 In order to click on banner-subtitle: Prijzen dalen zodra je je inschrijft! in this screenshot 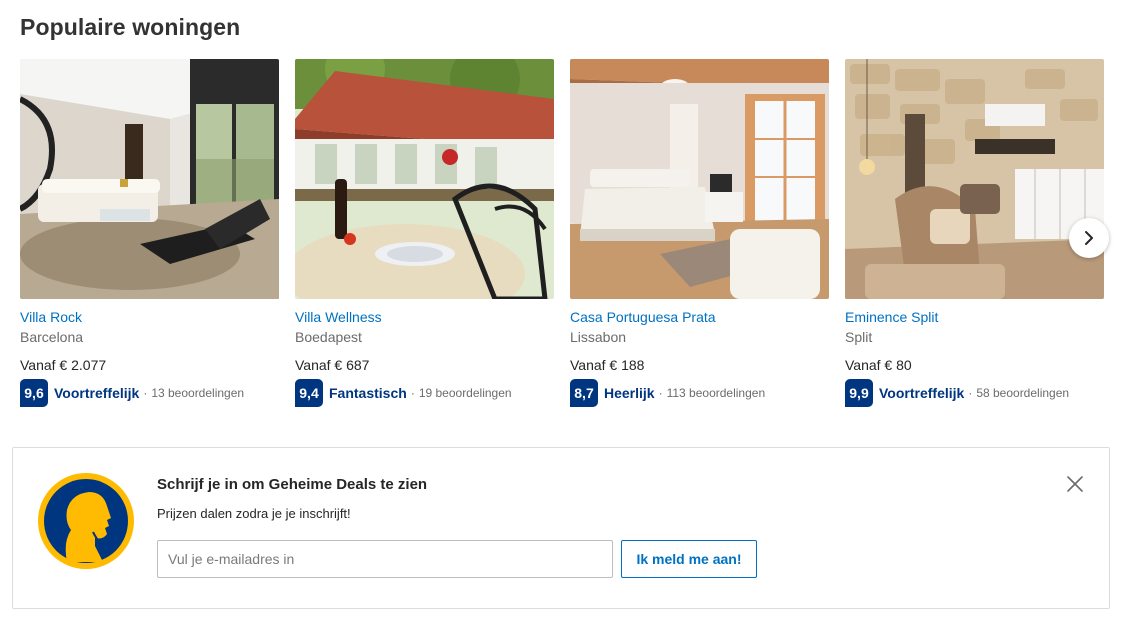, I will do `click(254, 513)`.